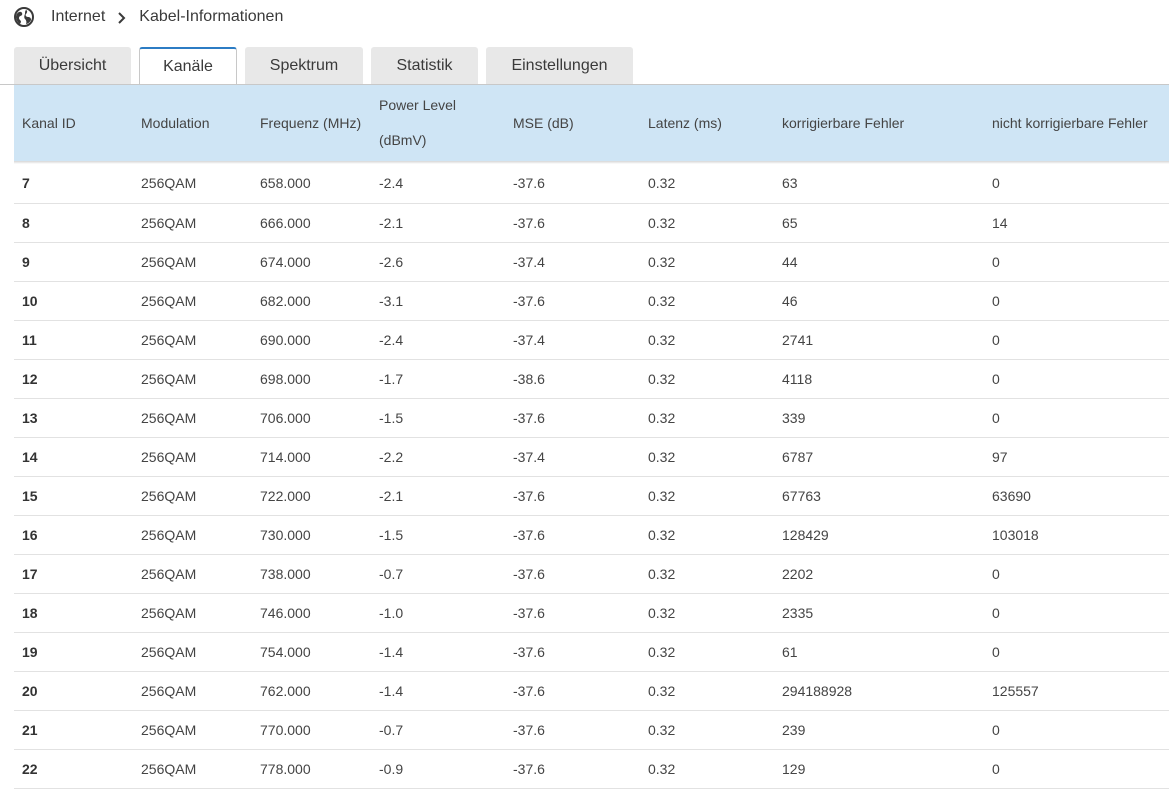  I want to click on cell-correctable: 129, so click(794, 768).